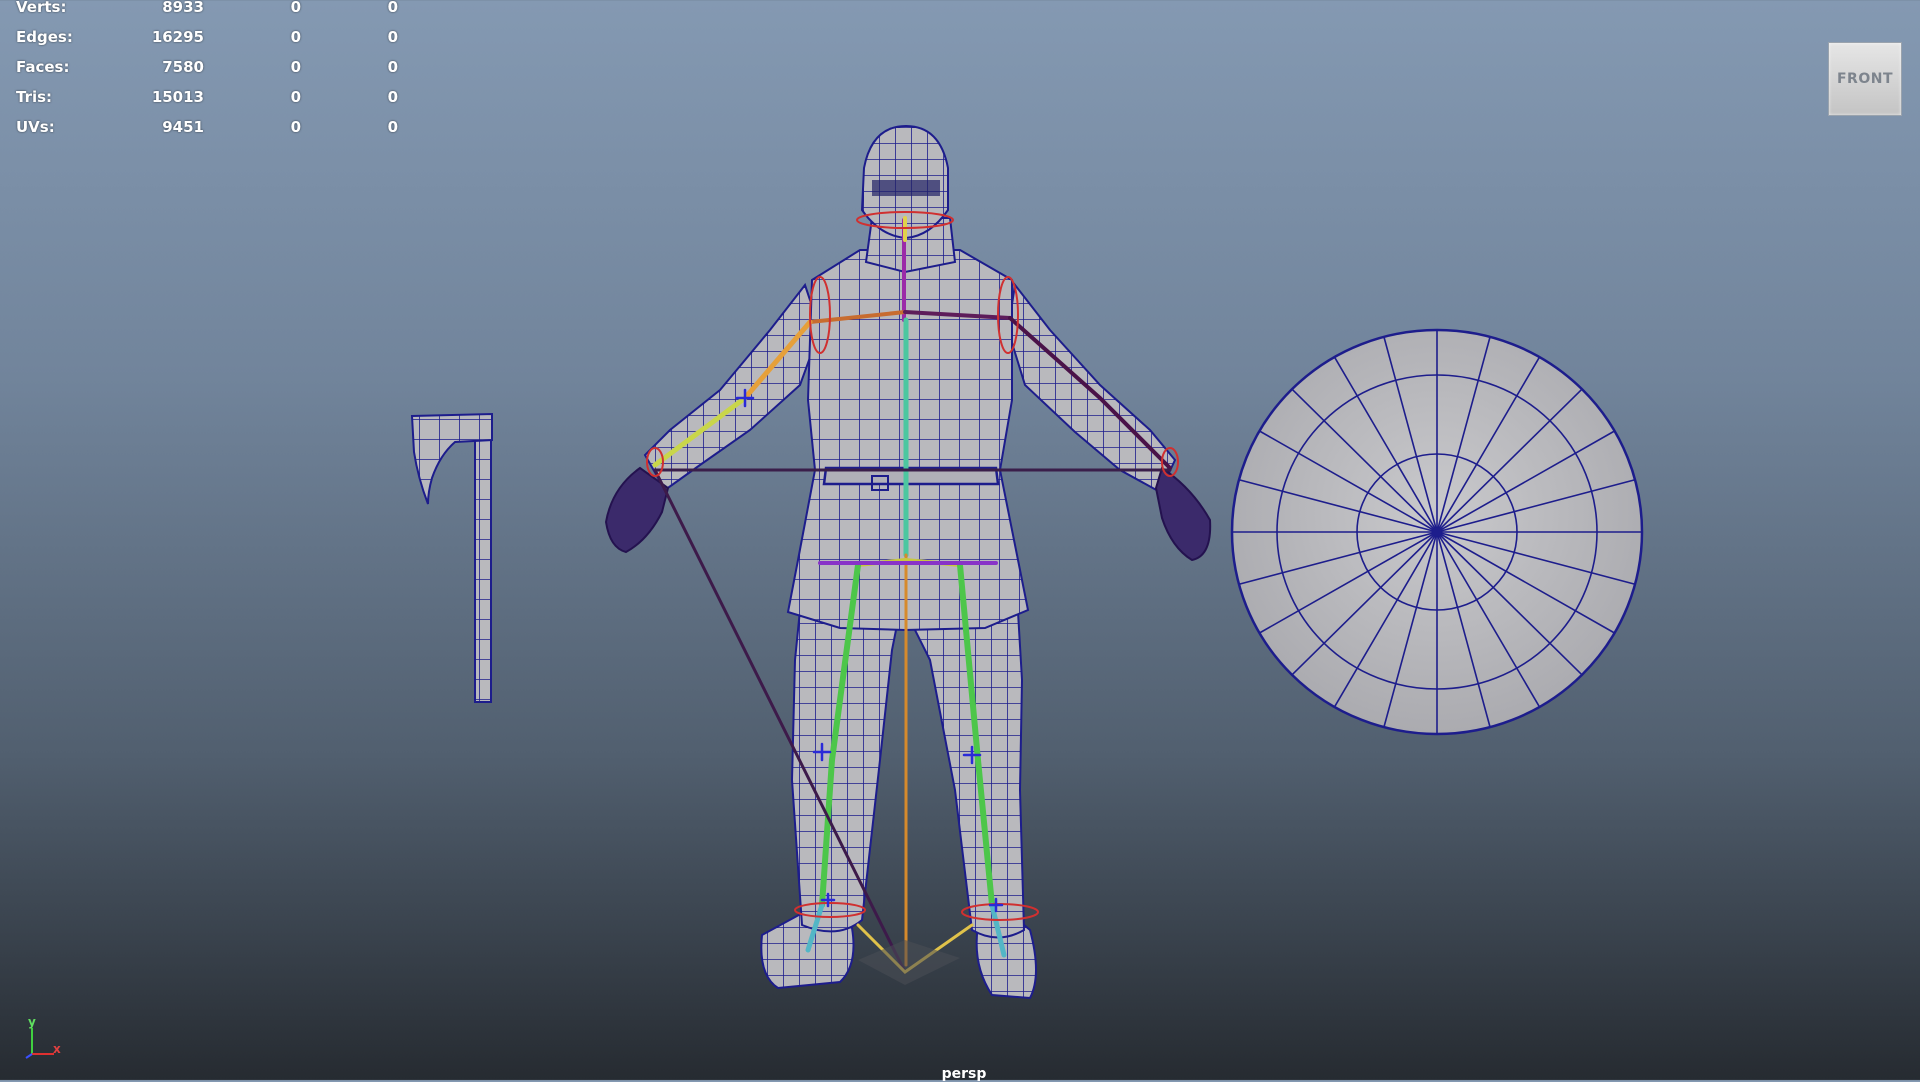 The image size is (1920, 1082). I want to click on view-cube: FRONT, so click(1865, 79).